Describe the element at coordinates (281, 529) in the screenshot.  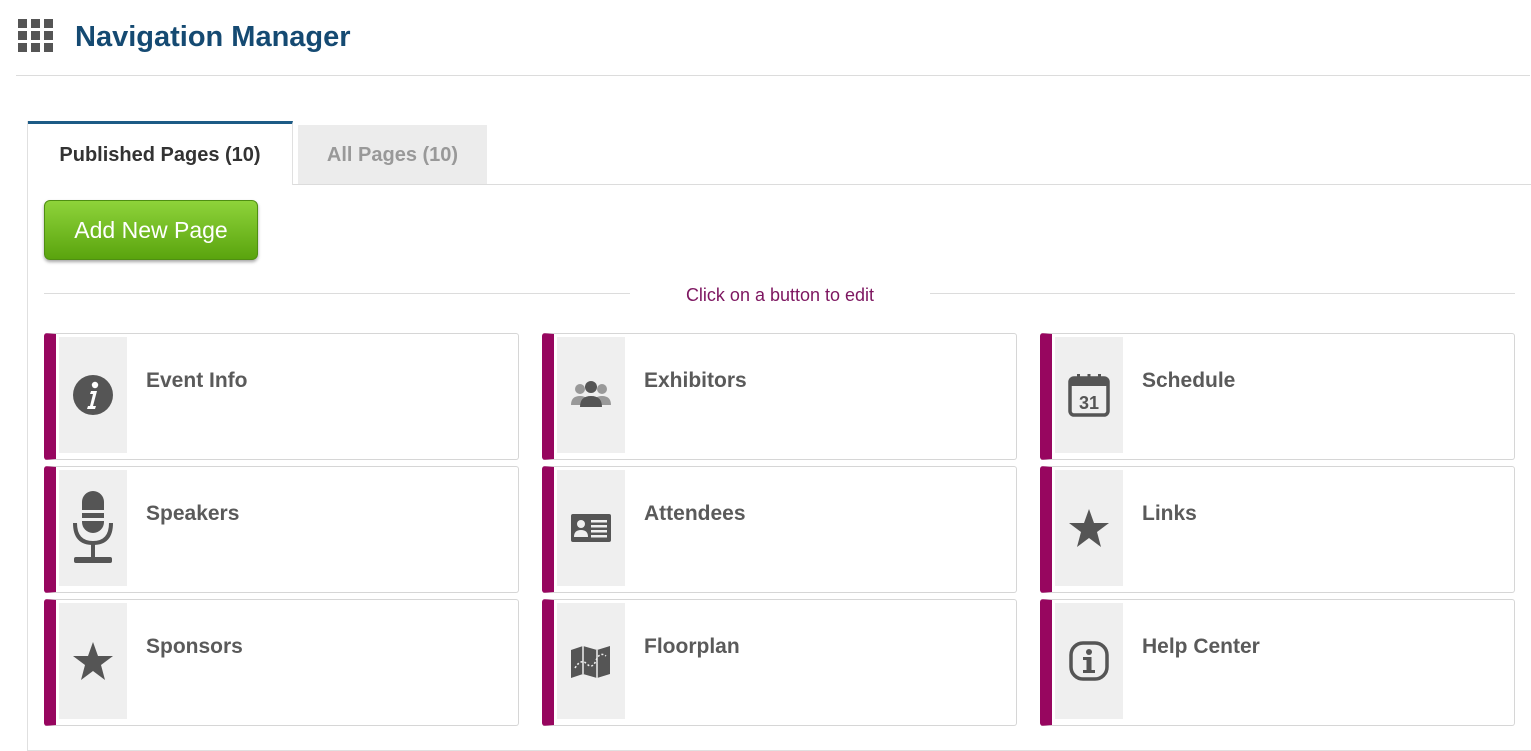
I see `page-button-speakers: Speakers` at that location.